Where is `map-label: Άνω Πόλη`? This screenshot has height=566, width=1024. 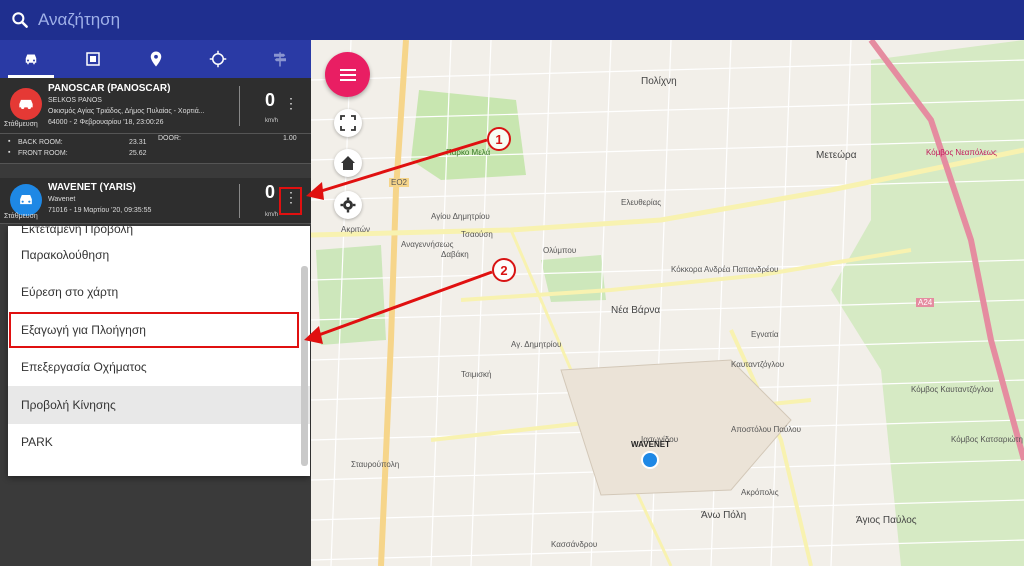 map-label: Άνω Πόλη is located at coordinates (724, 515).